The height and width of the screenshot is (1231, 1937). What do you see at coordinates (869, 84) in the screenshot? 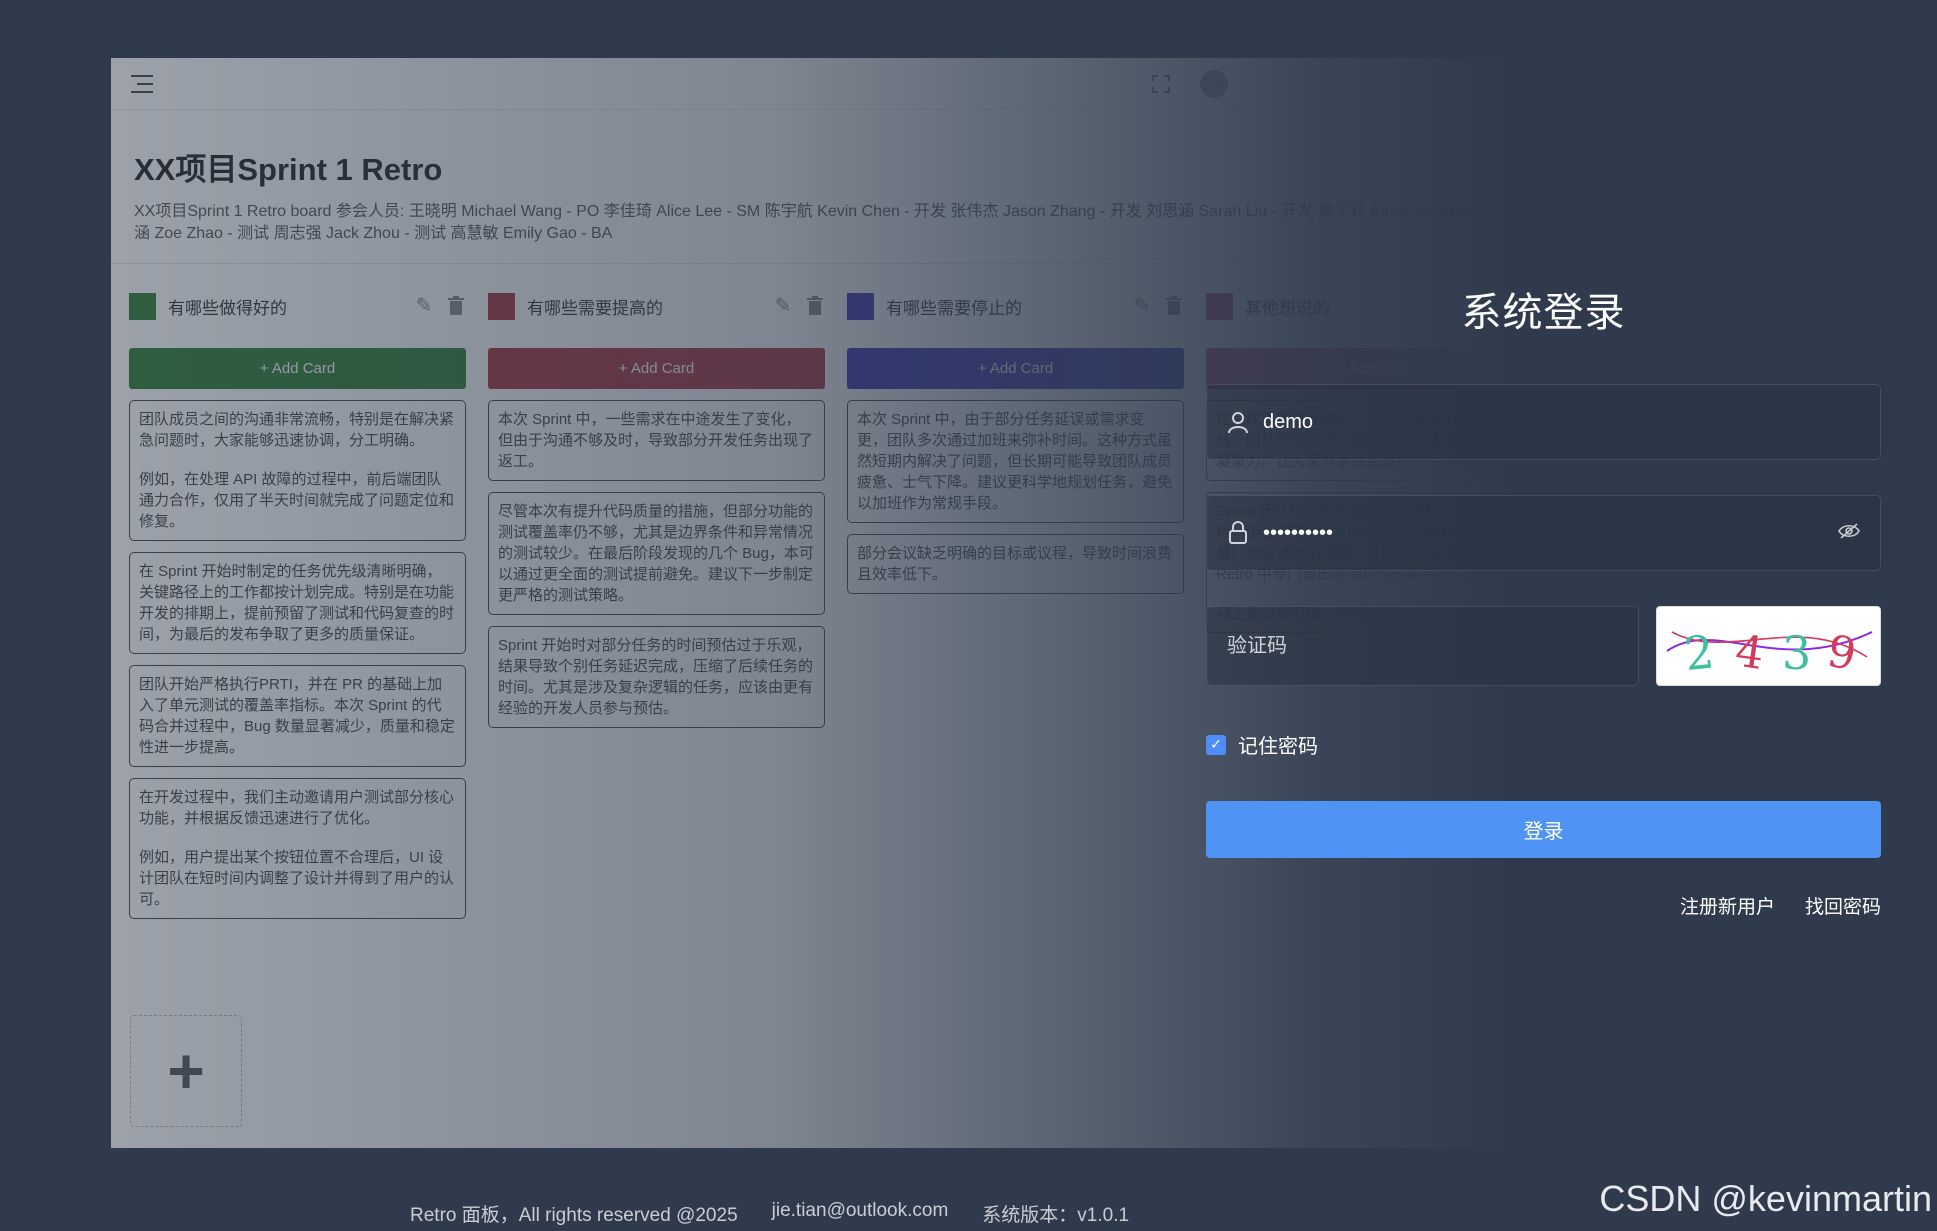
I see `top-bar` at bounding box center [869, 84].